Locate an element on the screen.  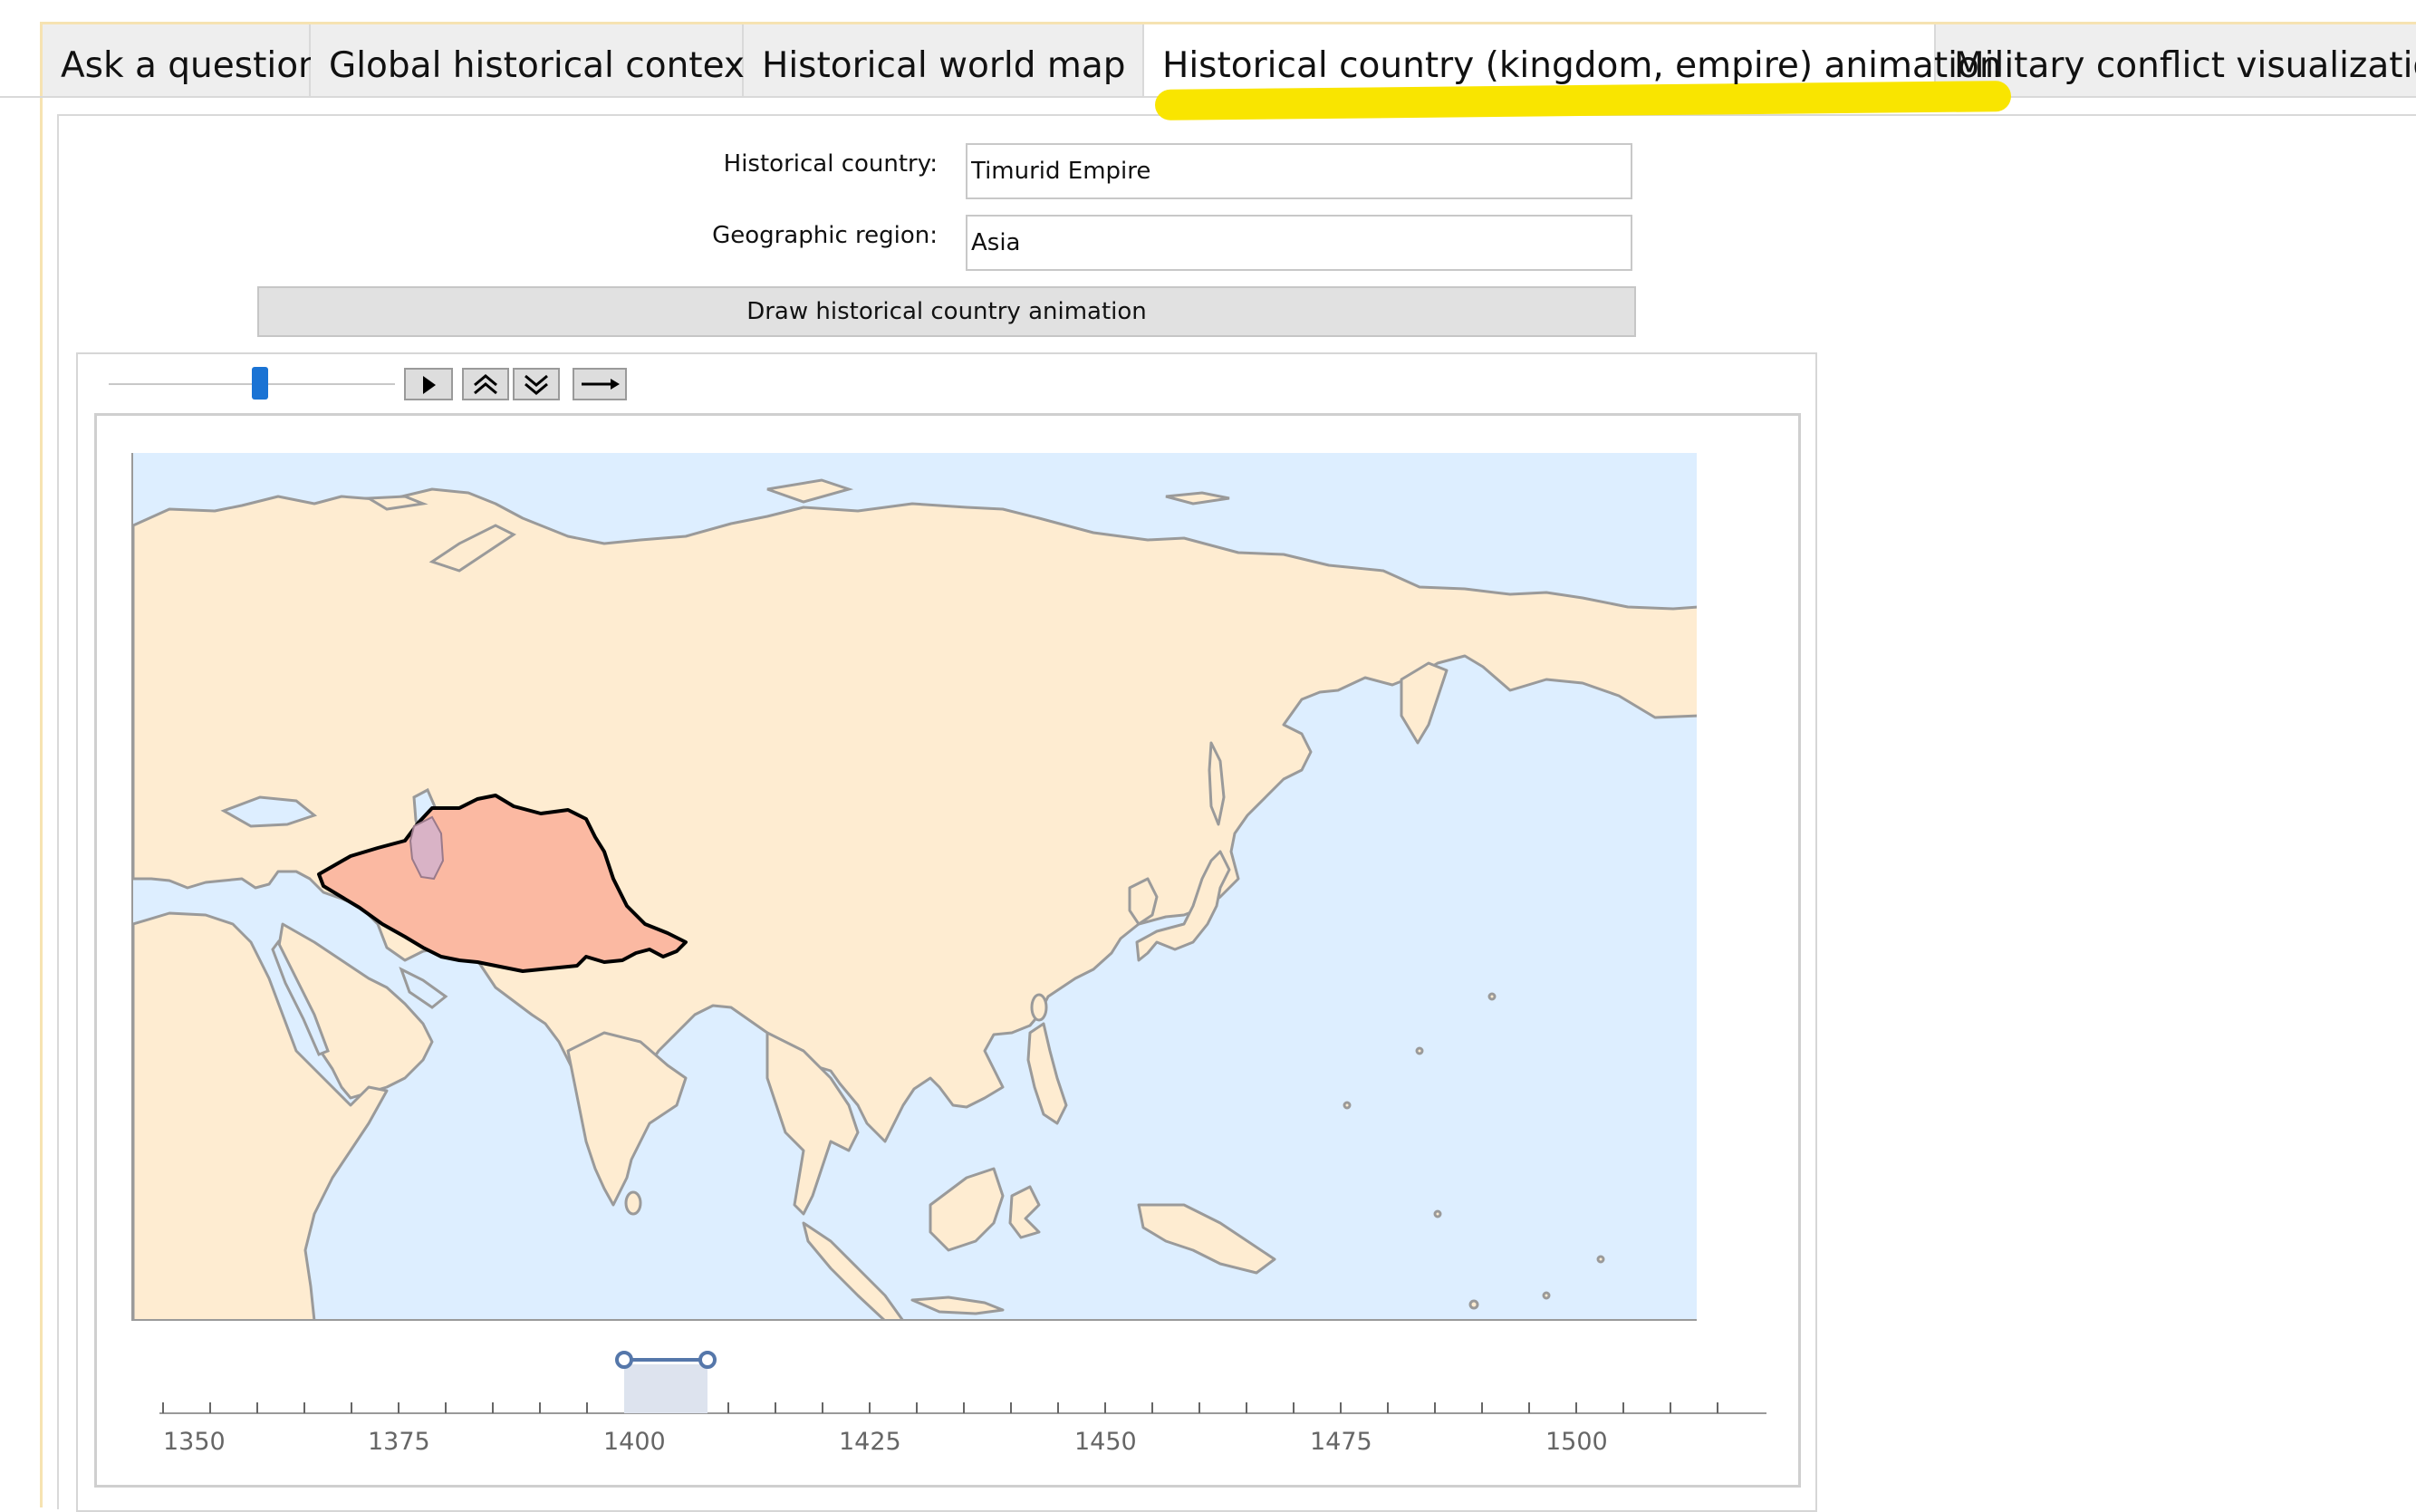
taiwan is located at coordinates (1039, 1007).